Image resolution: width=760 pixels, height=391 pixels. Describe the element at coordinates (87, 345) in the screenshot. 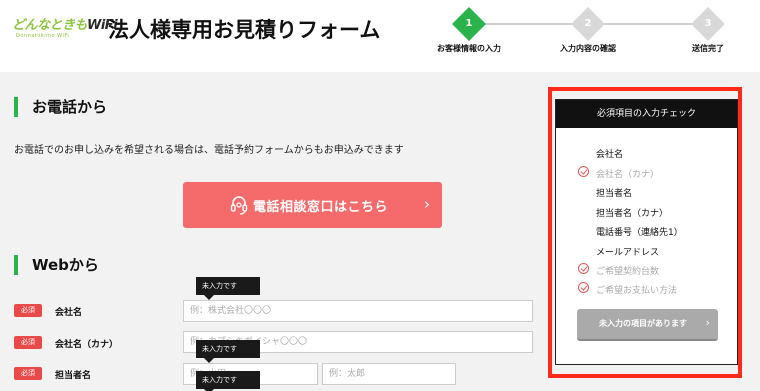

I see `field-label-company-kana: 会社名（カナ）` at that location.